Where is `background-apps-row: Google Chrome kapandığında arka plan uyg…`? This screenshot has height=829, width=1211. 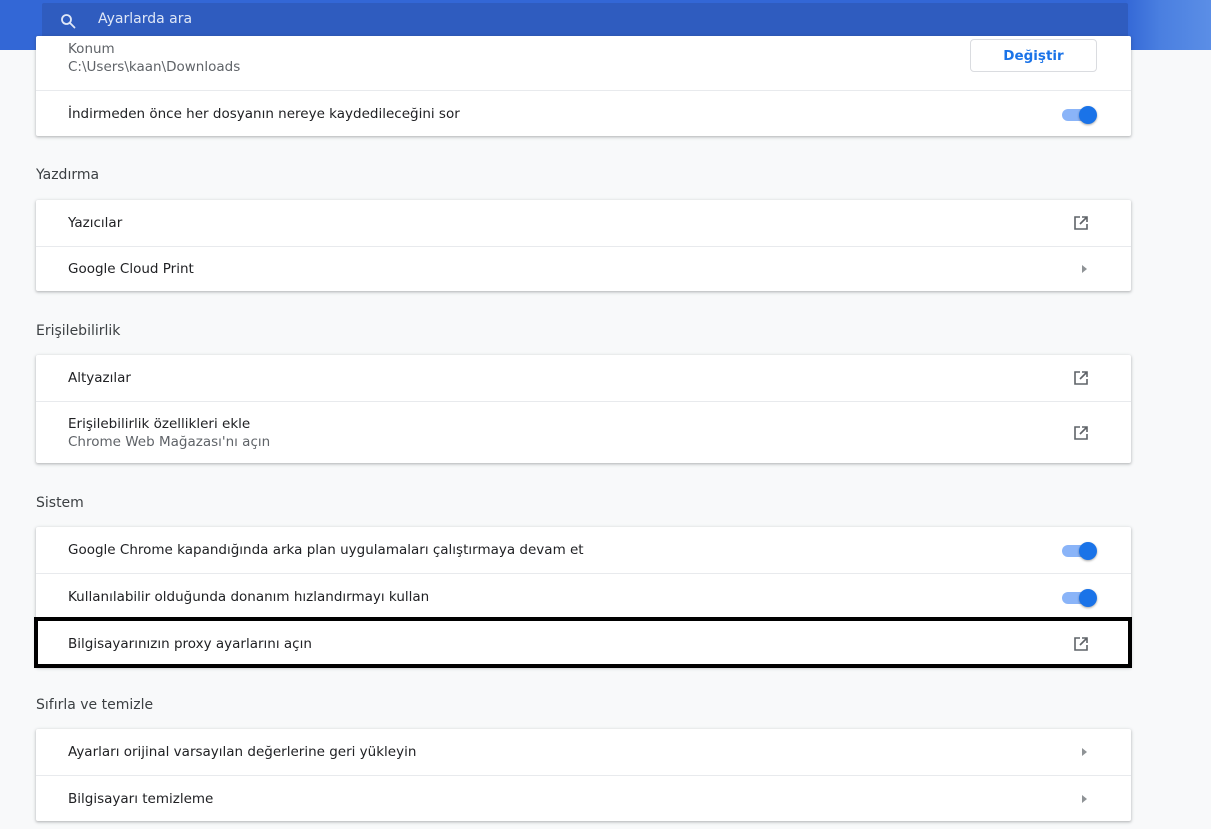 background-apps-row: Google Chrome kapandığında arka plan uyg… is located at coordinates (583, 550).